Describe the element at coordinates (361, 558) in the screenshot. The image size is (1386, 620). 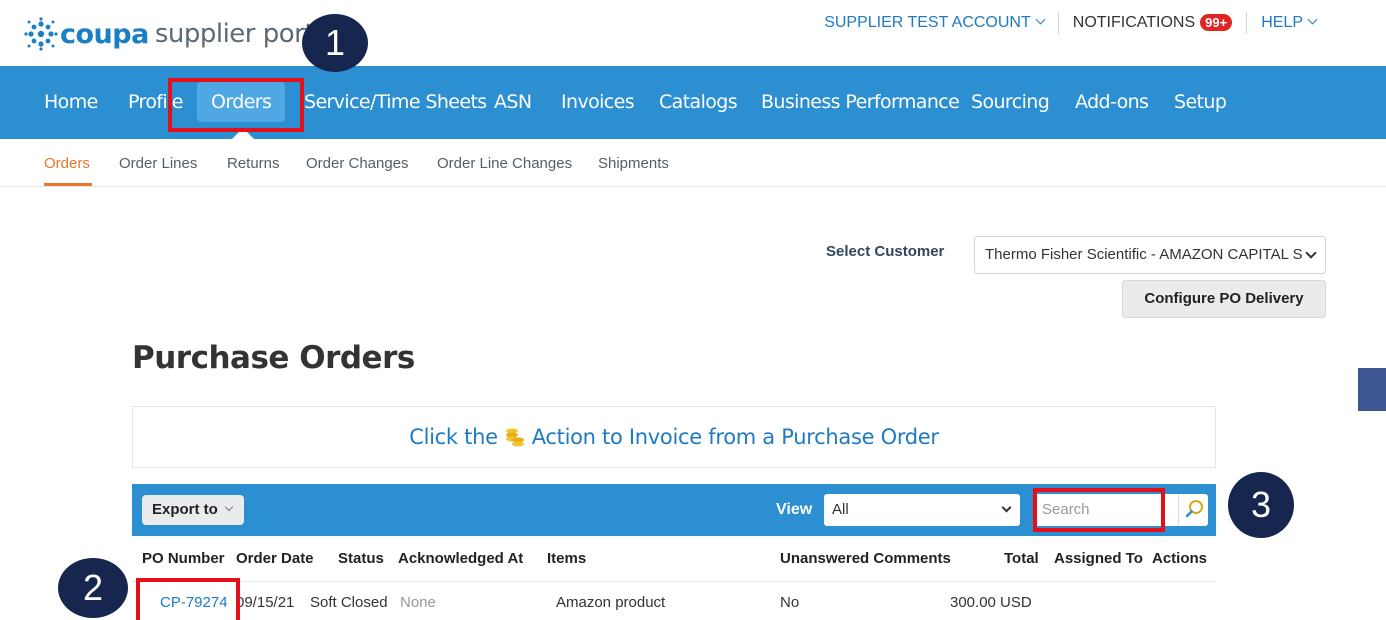
I see `column-header-status: Status` at that location.